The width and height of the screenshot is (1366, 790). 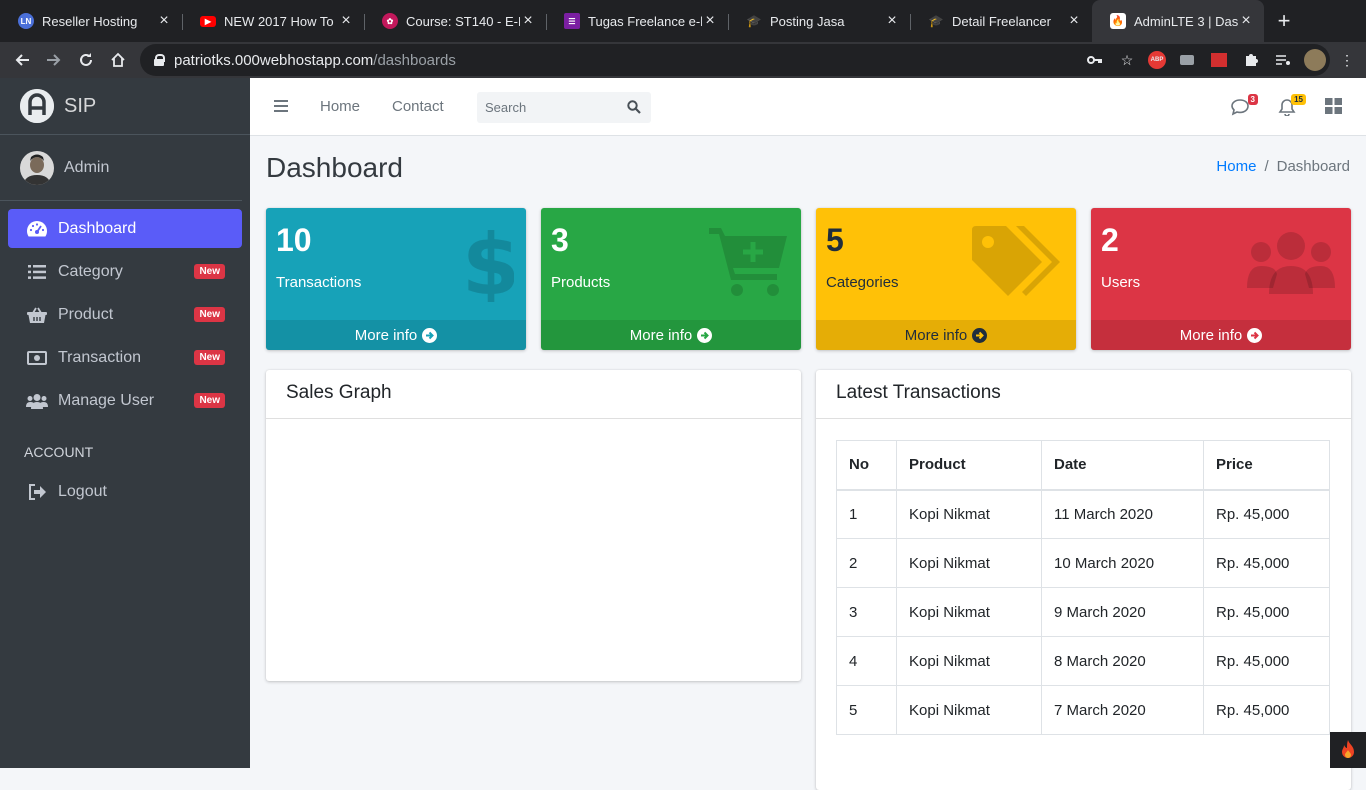 What do you see at coordinates (118, 60) in the screenshot?
I see `home-icon` at bounding box center [118, 60].